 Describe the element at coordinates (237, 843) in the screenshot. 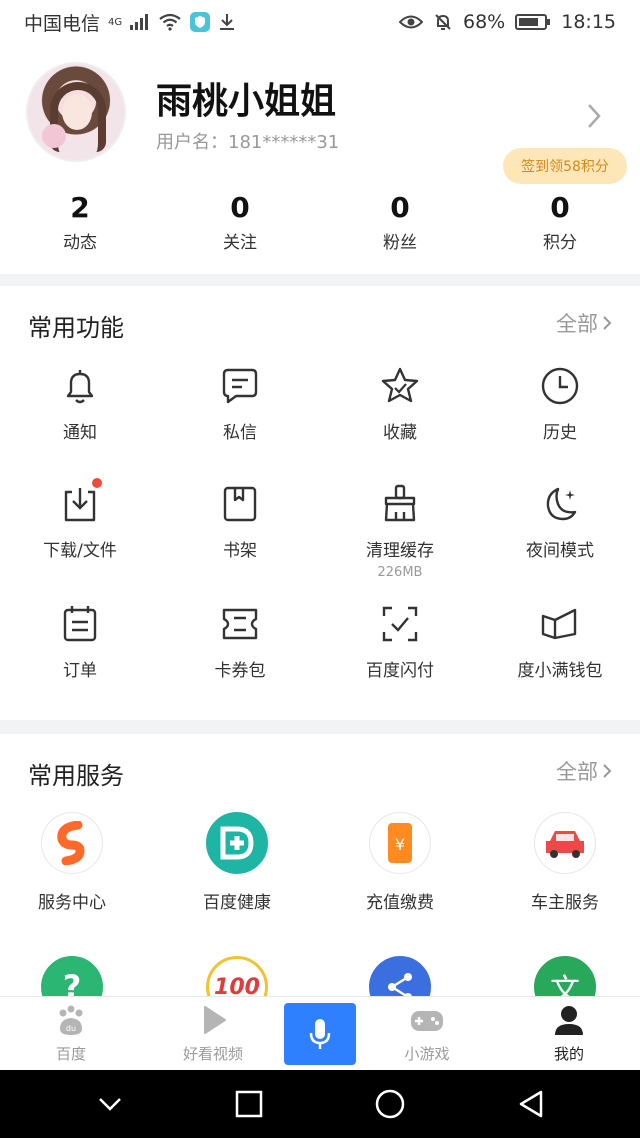

I see `health-icon` at that location.